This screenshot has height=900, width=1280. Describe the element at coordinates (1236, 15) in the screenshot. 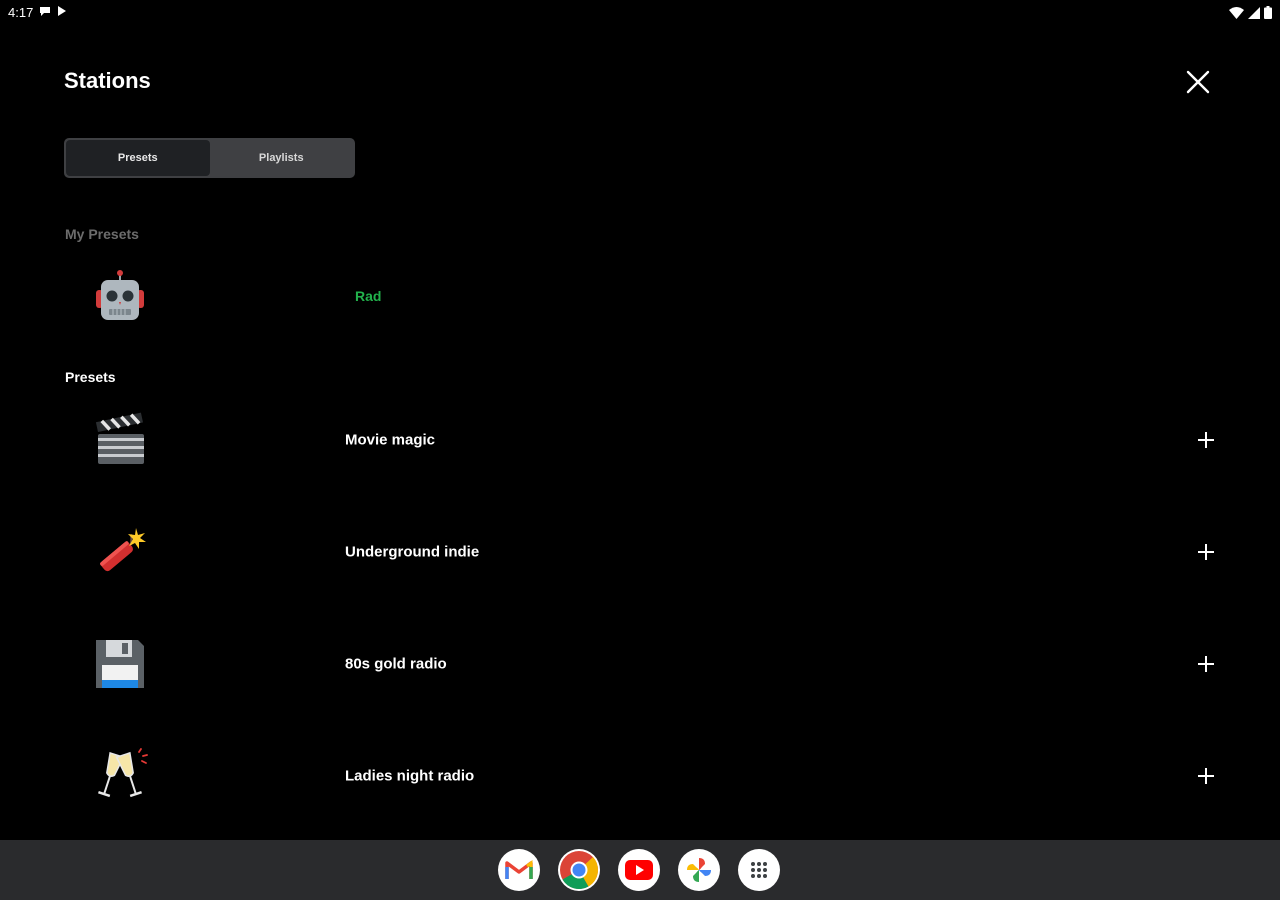

I see `wifi-icon` at that location.